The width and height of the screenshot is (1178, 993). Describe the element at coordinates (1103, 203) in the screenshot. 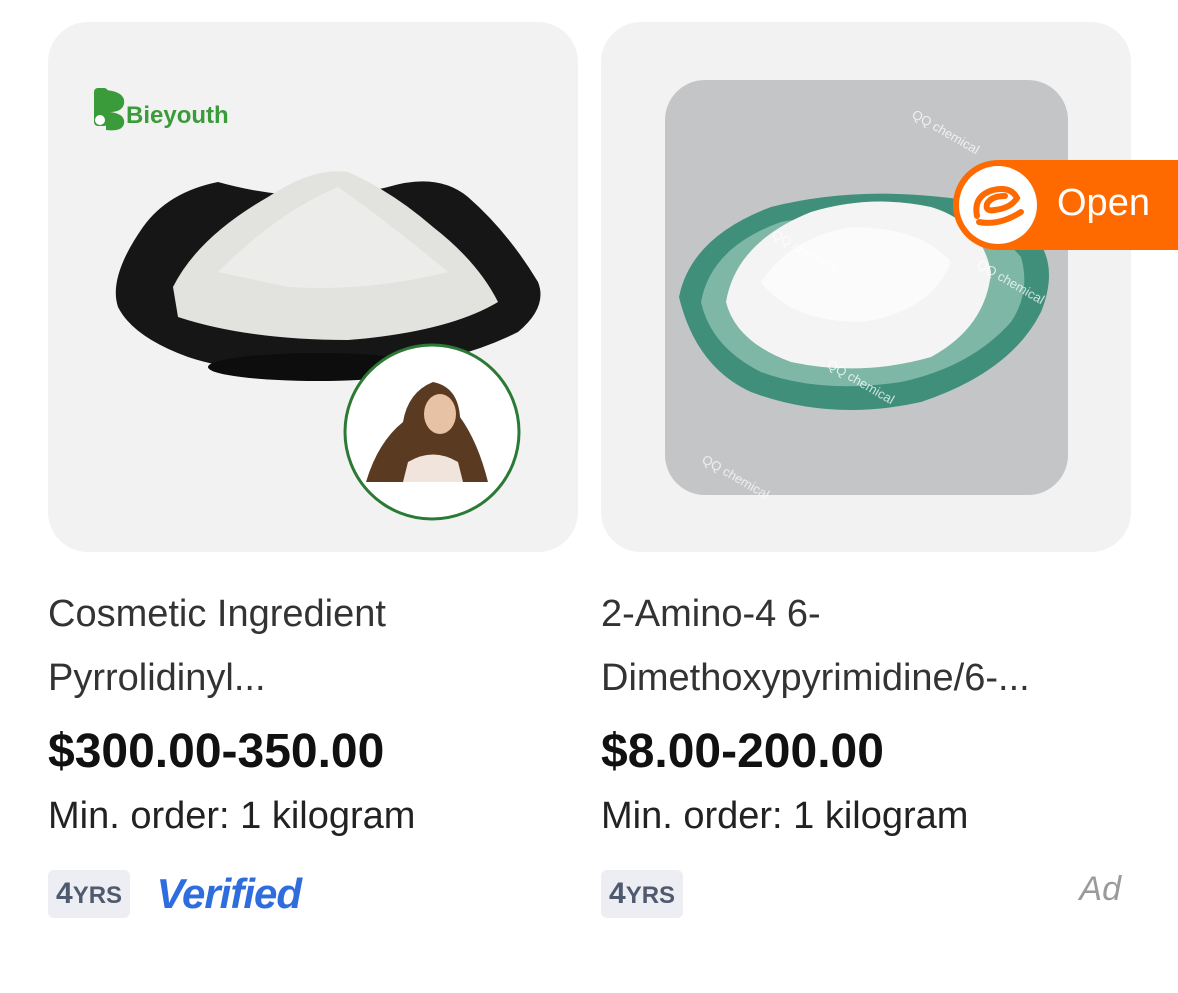

I see `open-button-label: Open` at that location.